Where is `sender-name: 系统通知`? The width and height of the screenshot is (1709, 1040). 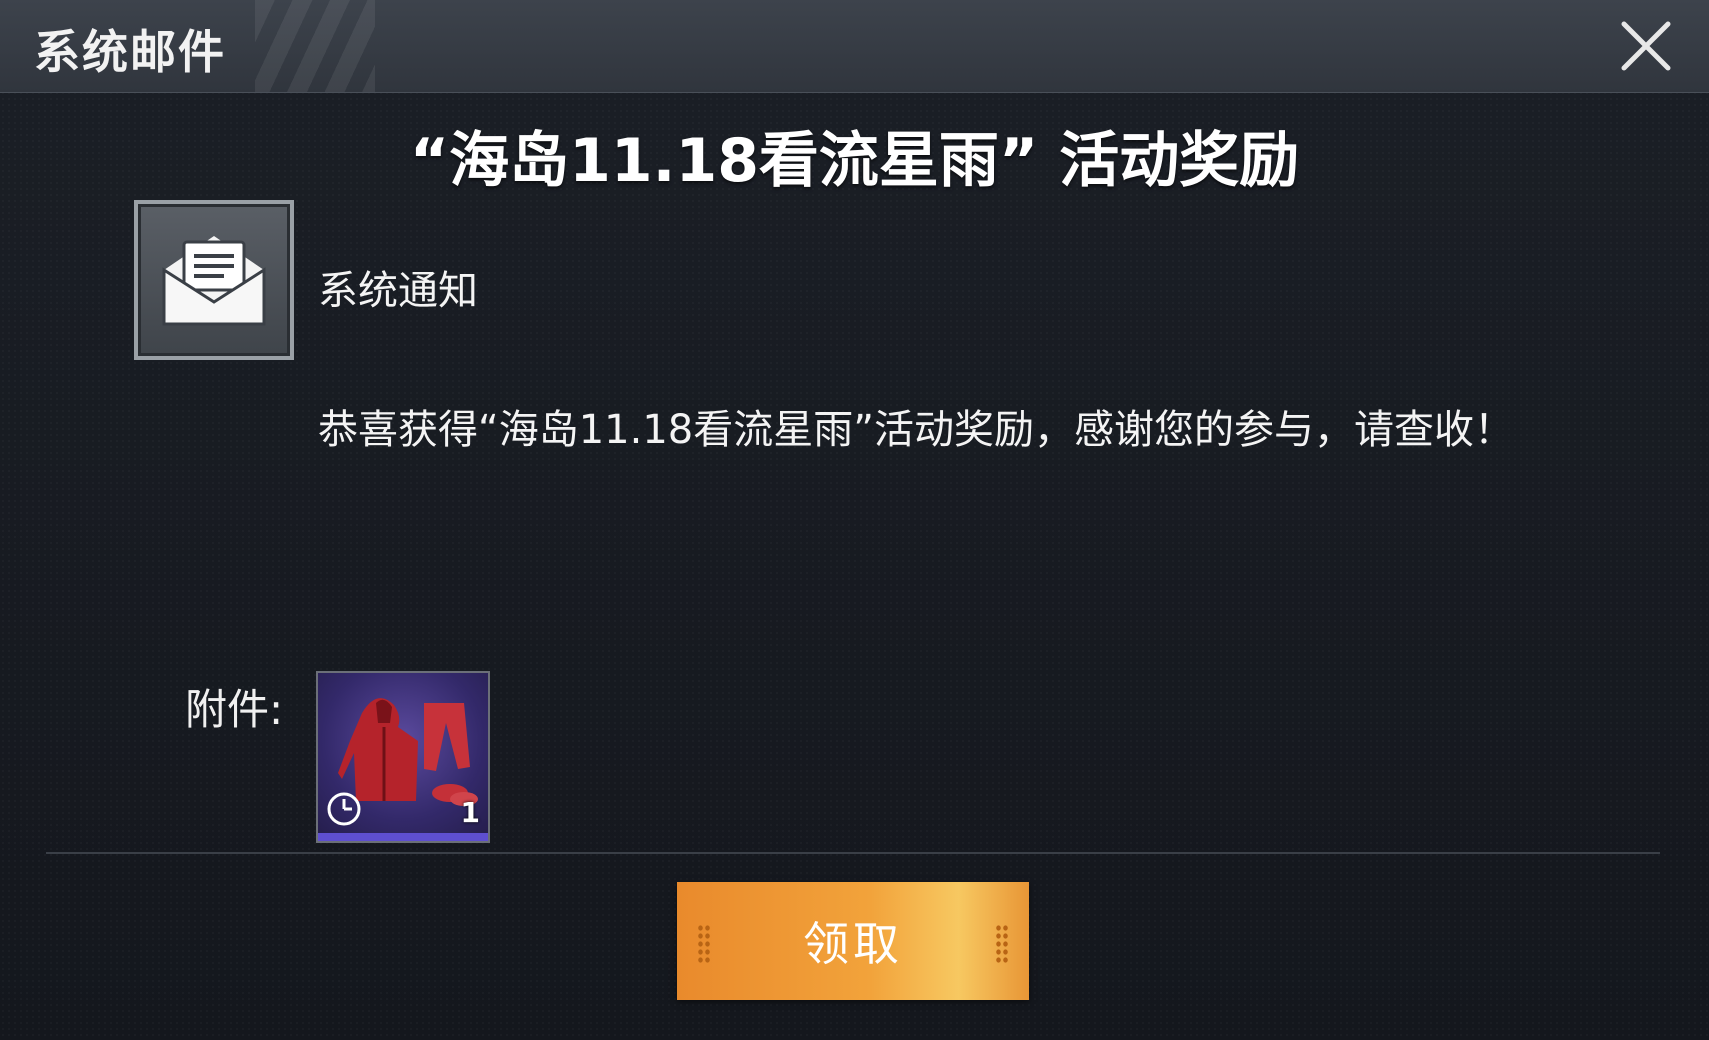
sender-name: 系统通知 is located at coordinates (398, 291).